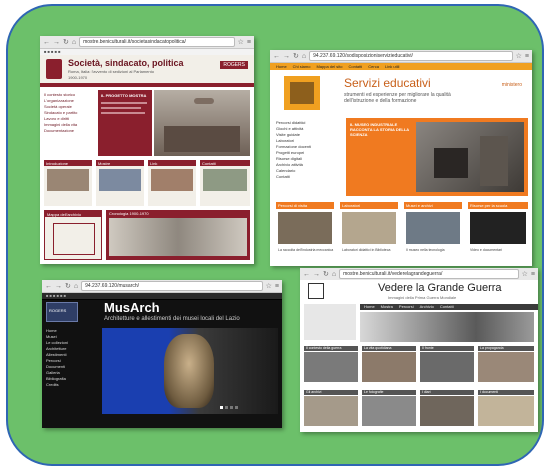  What do you see at coordinates (427, 307) in the screenshot?
I see `top-menu-item: Archivio` at bounding box center [427, 307].